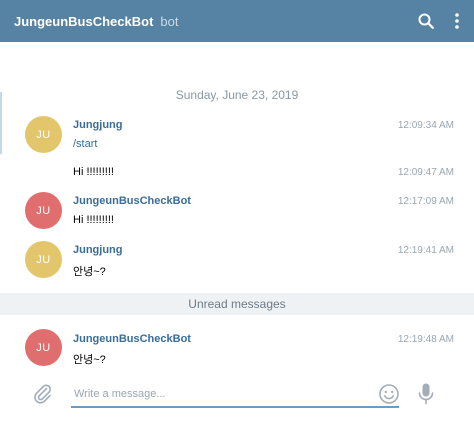 Image resolution: width=474 pixels, height=422 pixels. I want to click on message-text: /start, so click(85, 144).